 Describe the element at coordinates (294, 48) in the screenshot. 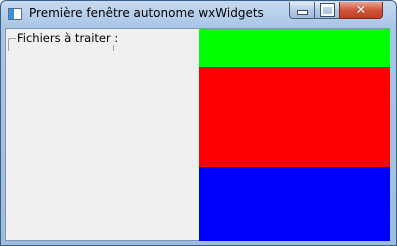

I see `green-panel` at that location.